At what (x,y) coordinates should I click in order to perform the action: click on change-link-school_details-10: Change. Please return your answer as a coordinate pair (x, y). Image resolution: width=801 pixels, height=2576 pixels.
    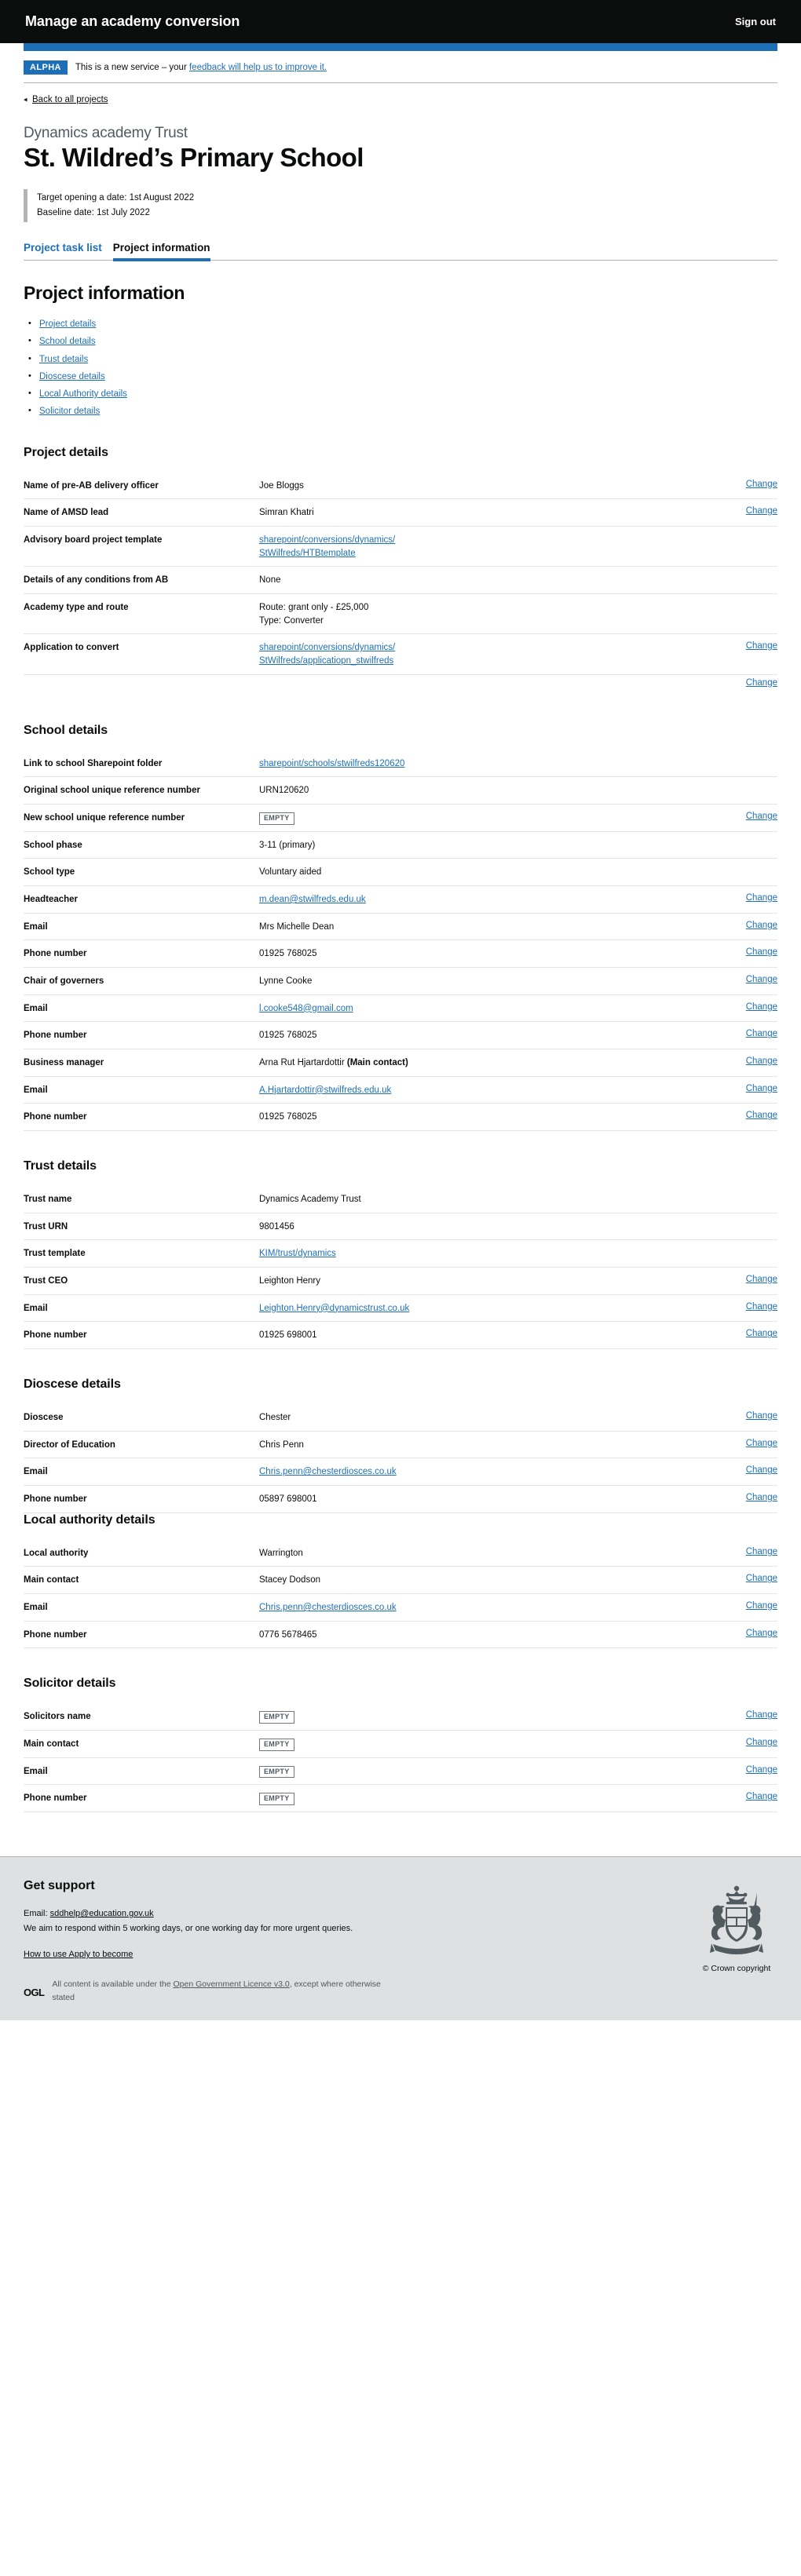
    Looking at the image, I should click on (761, 1033).